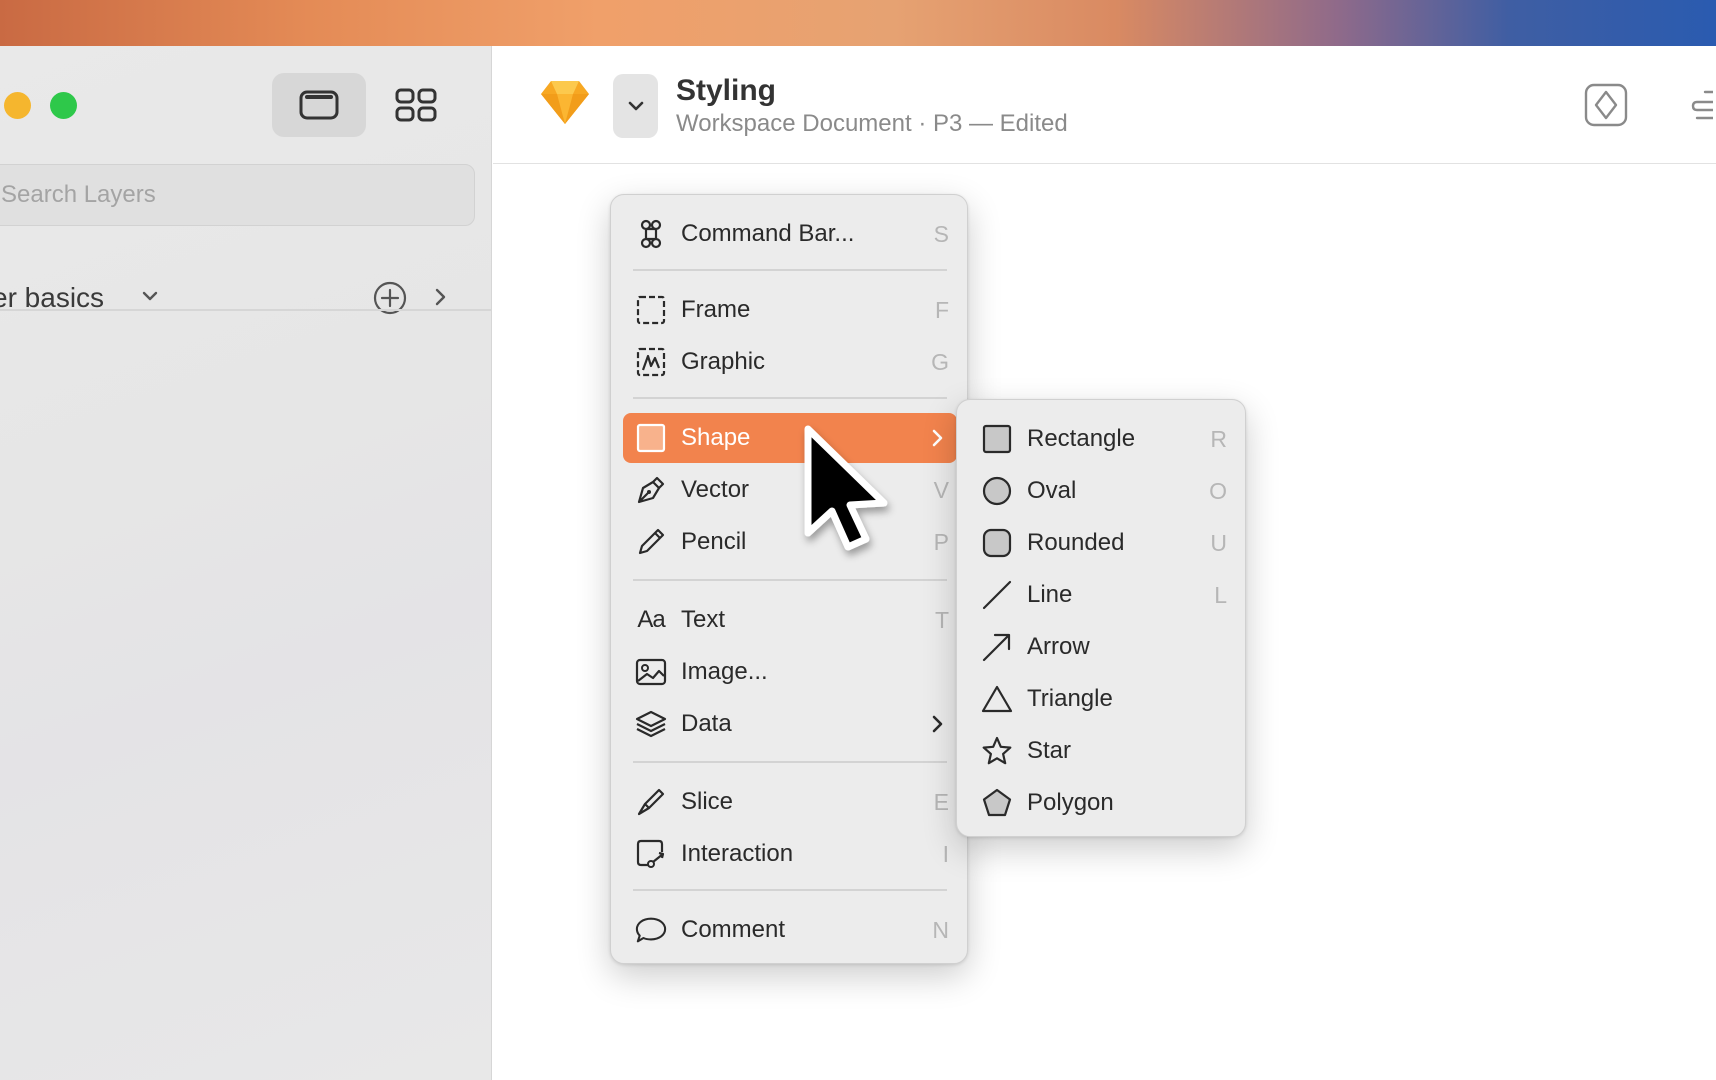 Image resolution: width=1716 pixels, height=1080 pixels. What do you see at coordinates (1102, 595) in the screenshot?
I see `submenu-item-line: Line L` at bounding box center [1102, 595].